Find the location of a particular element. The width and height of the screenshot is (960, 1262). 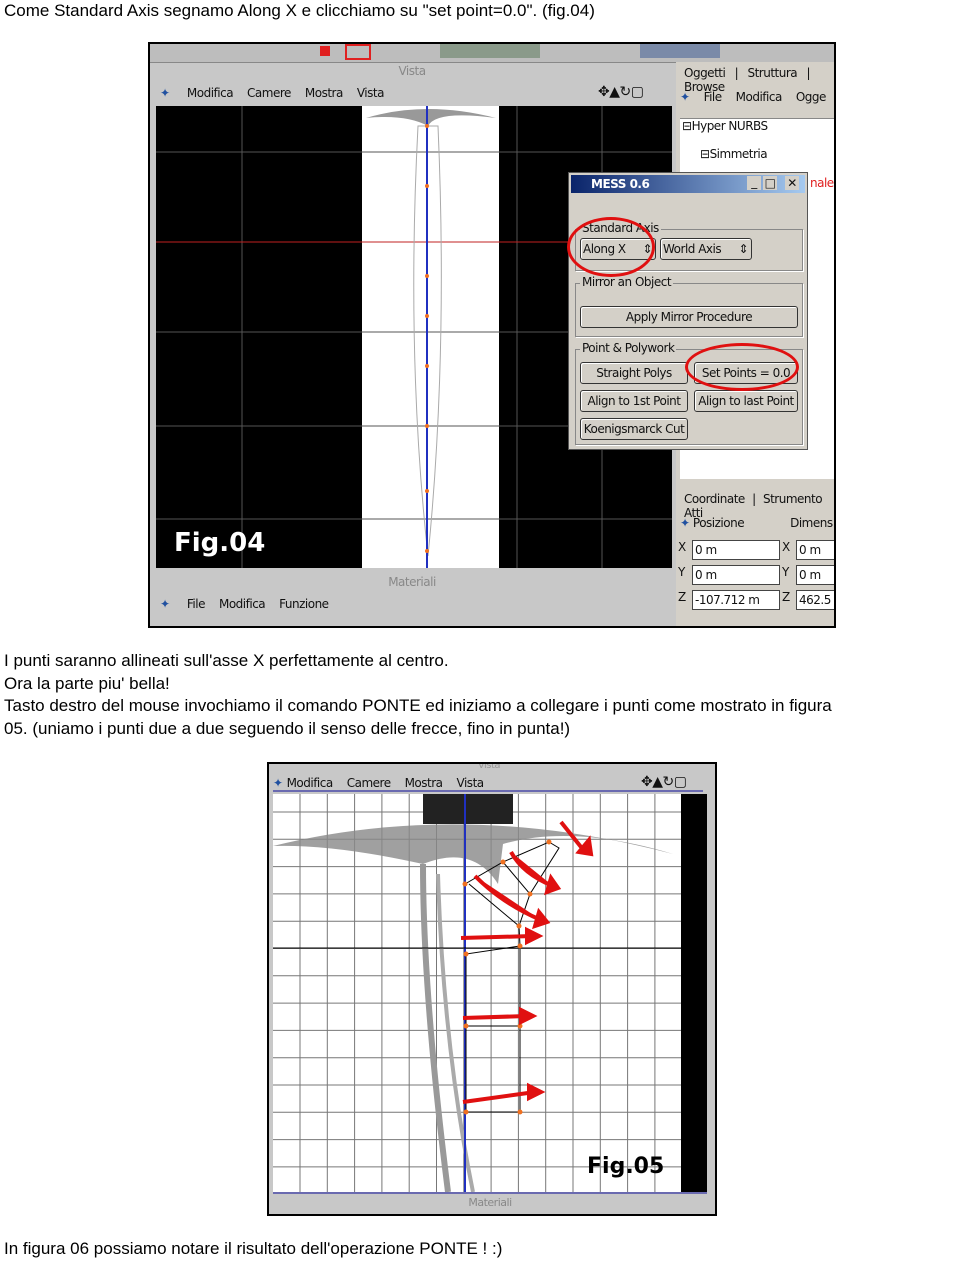

toolbar is located at coordinates (492, 53).